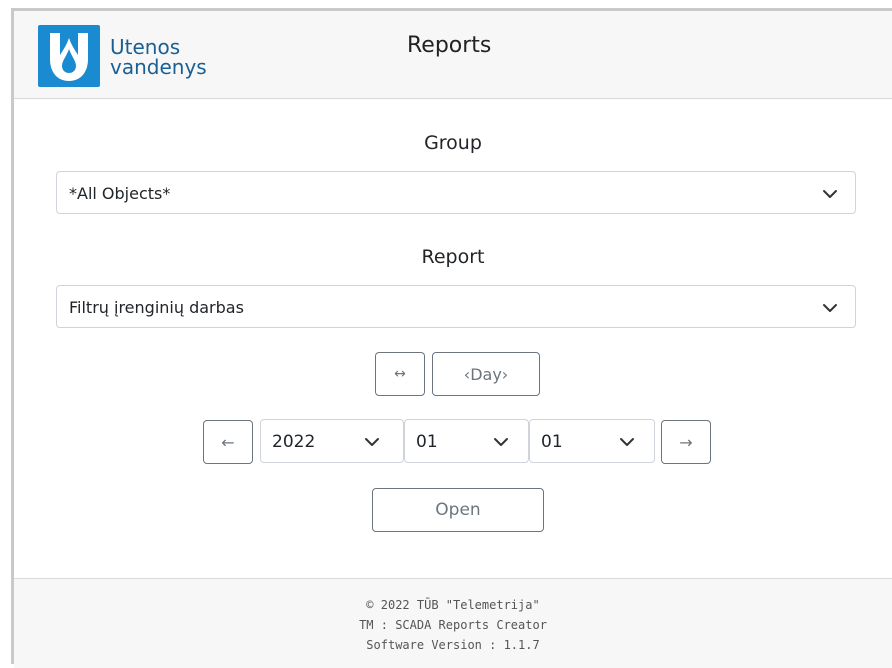  I want to click on day-select: 01, so click(592, 441).